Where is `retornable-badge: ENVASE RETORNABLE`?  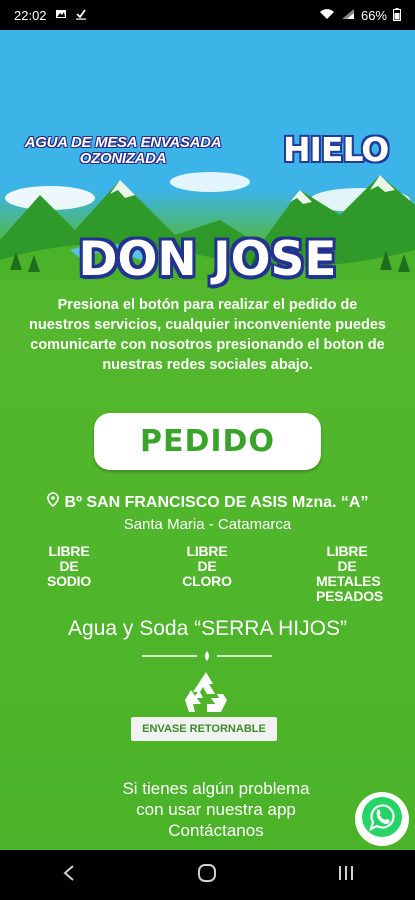 retornable-badge: ENVASE RETORNABLE is located at coordinates (204, 729).